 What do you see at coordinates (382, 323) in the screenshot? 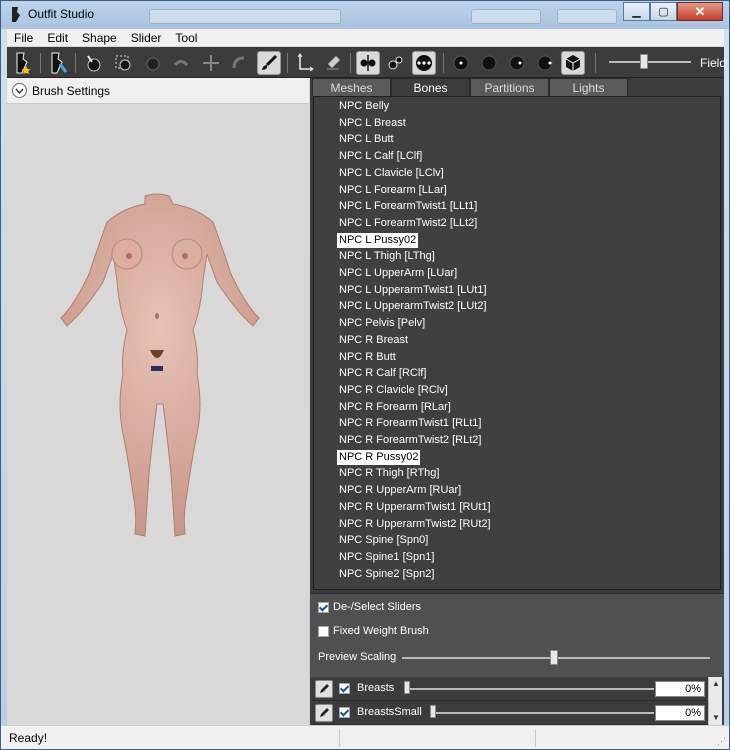
I see `bone-list-item: NPC Pelvis [Pelv]` at bounding box center [382, 323].